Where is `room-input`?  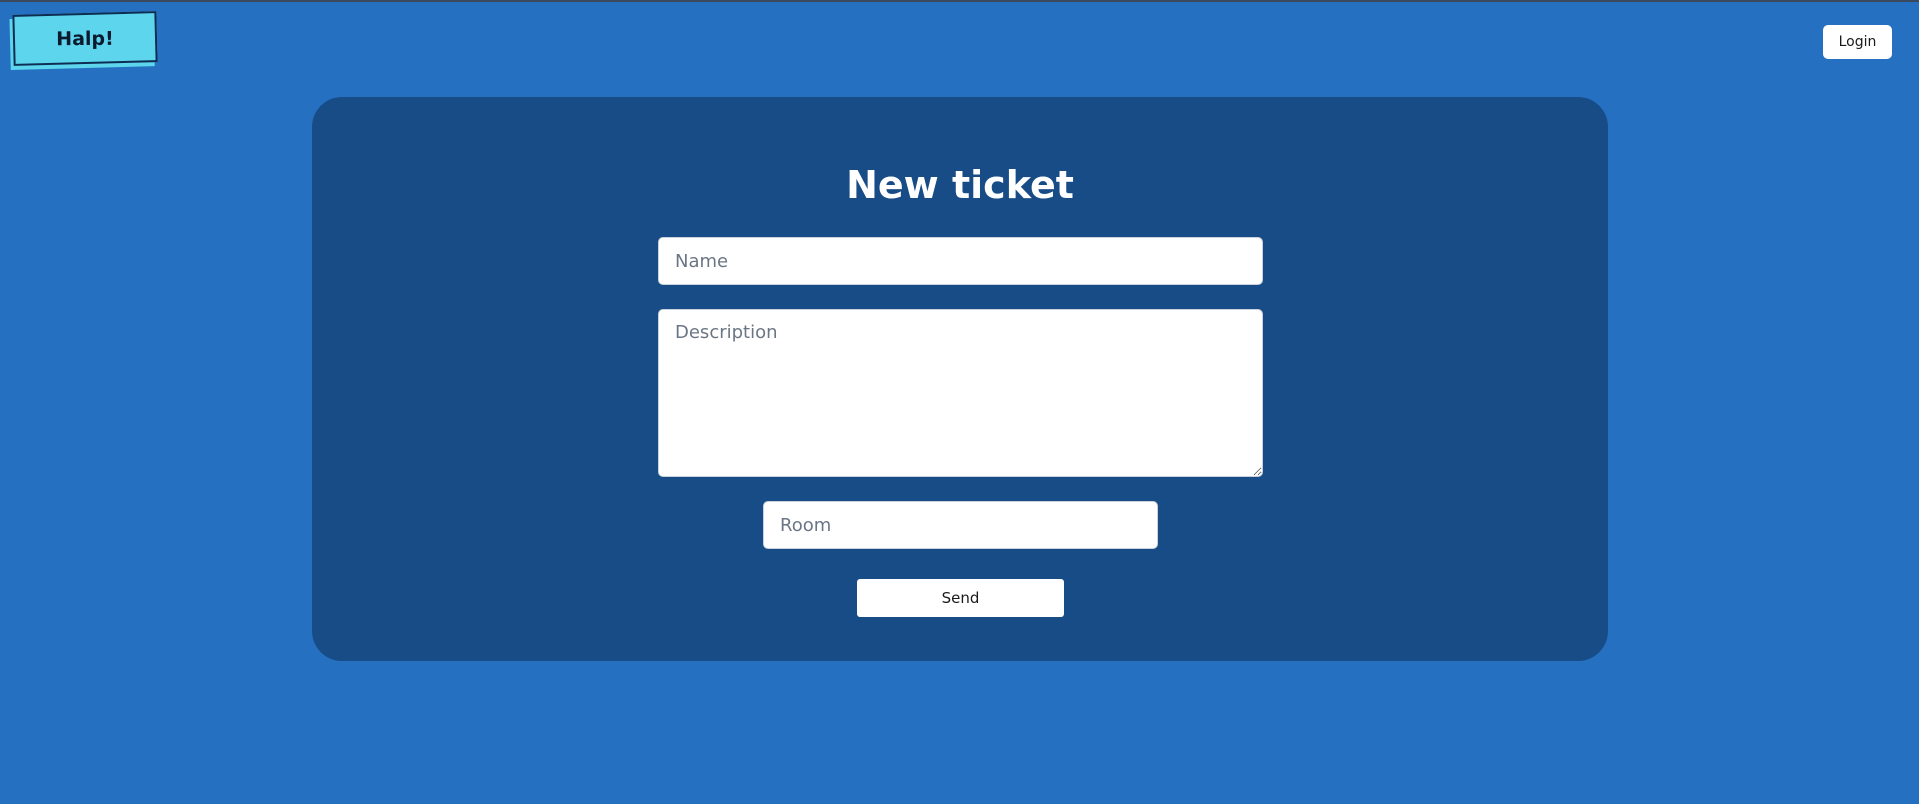 room-input is located at coordinates (960, 525).